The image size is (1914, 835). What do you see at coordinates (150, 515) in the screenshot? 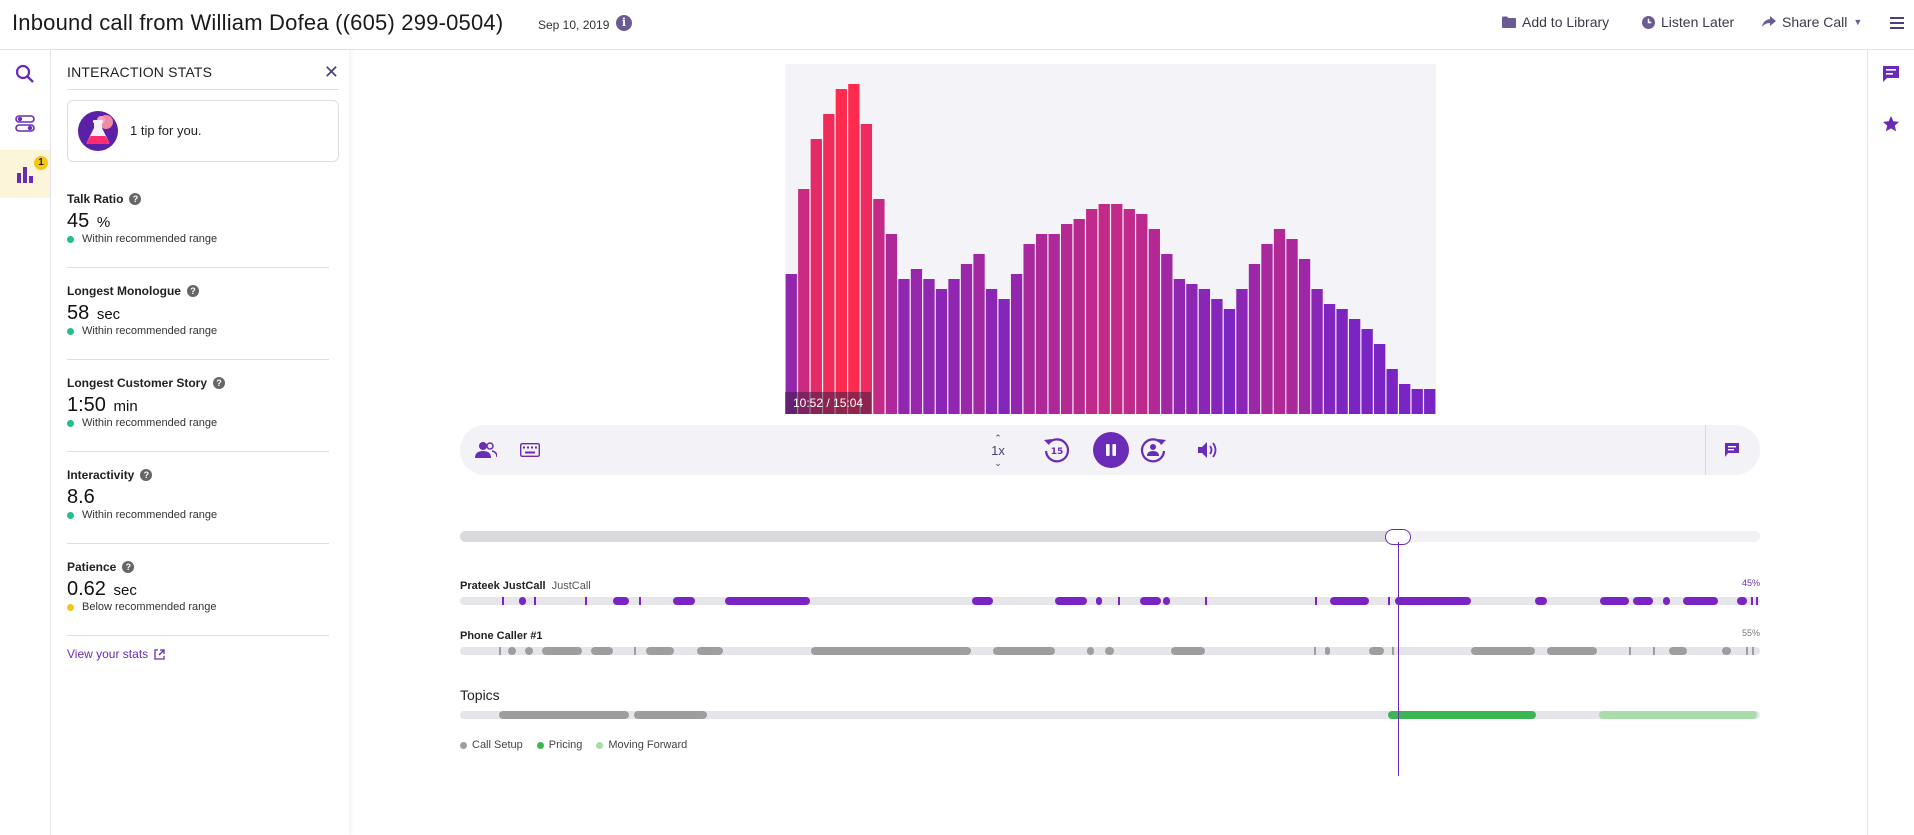
I see `stat-range: Within recommended range` at bounding box center [150, 515].